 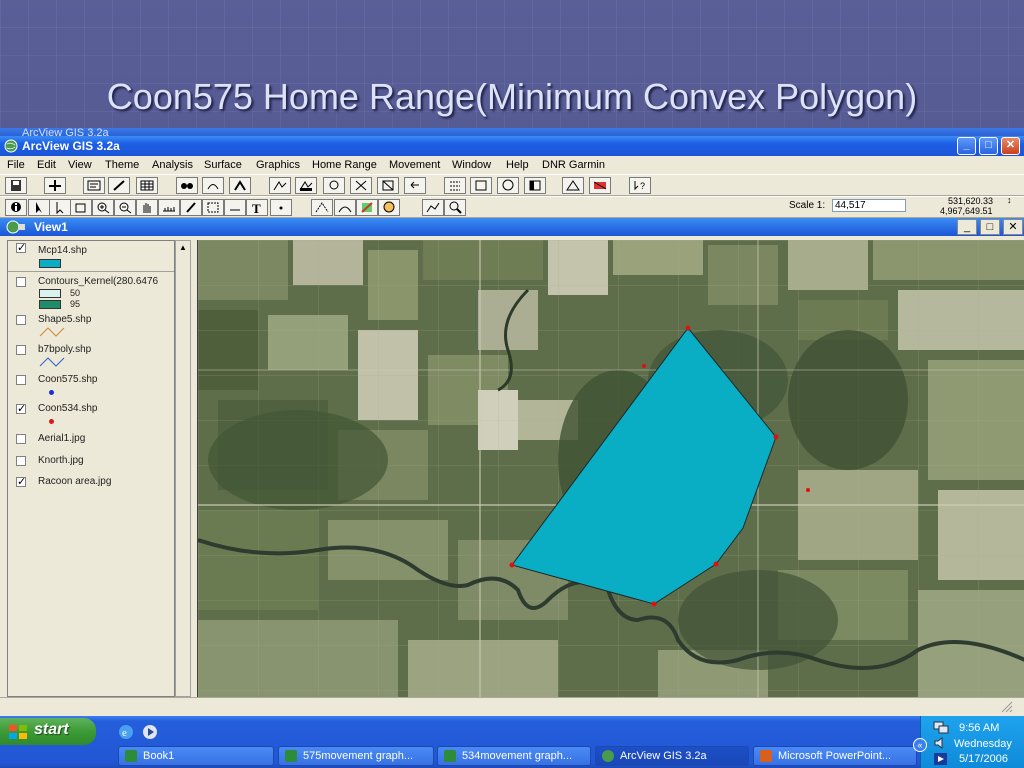 What do you see at coordinates (433, 207) in the screenshot?
I see `graph-tool` at bounding box center [433, 207].